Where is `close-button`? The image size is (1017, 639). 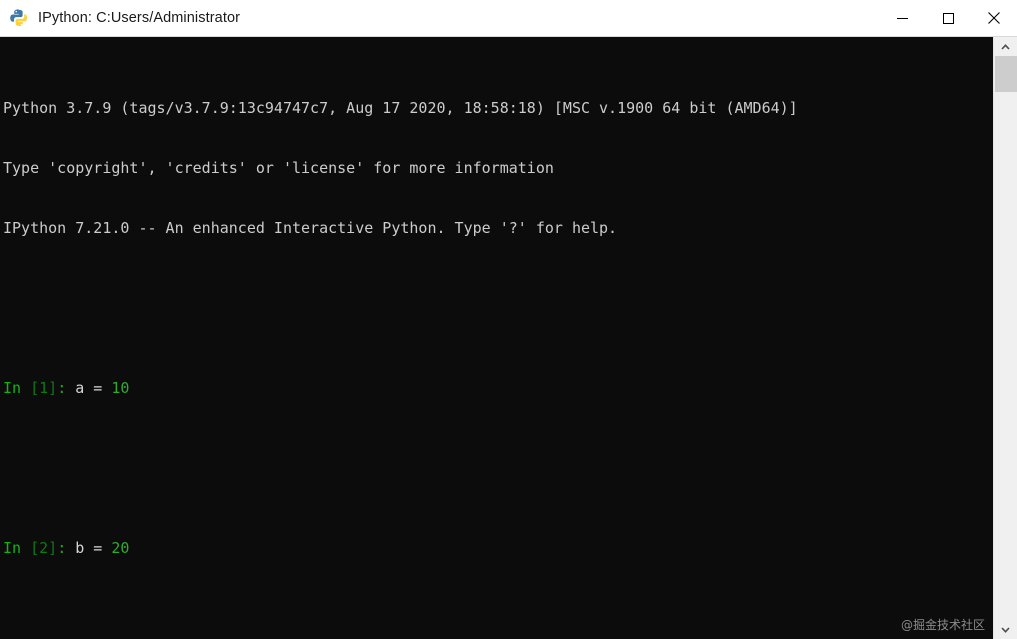 close-button is located at coordinates (994, 18).